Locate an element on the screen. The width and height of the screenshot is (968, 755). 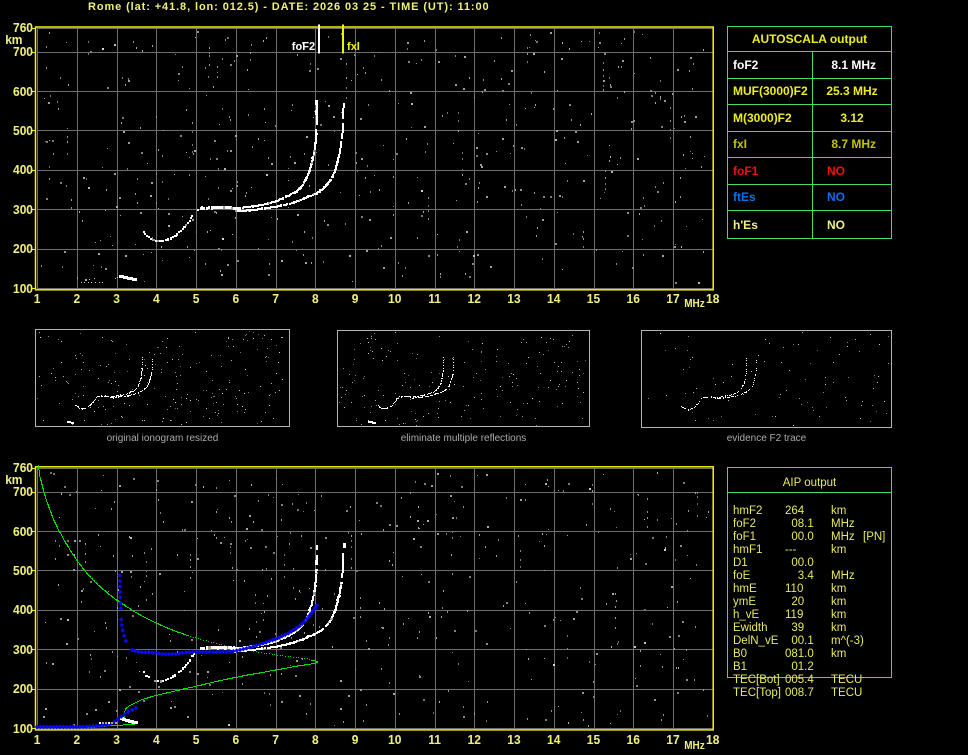
aip-param: h_vE is located at coordinates (746, 615).